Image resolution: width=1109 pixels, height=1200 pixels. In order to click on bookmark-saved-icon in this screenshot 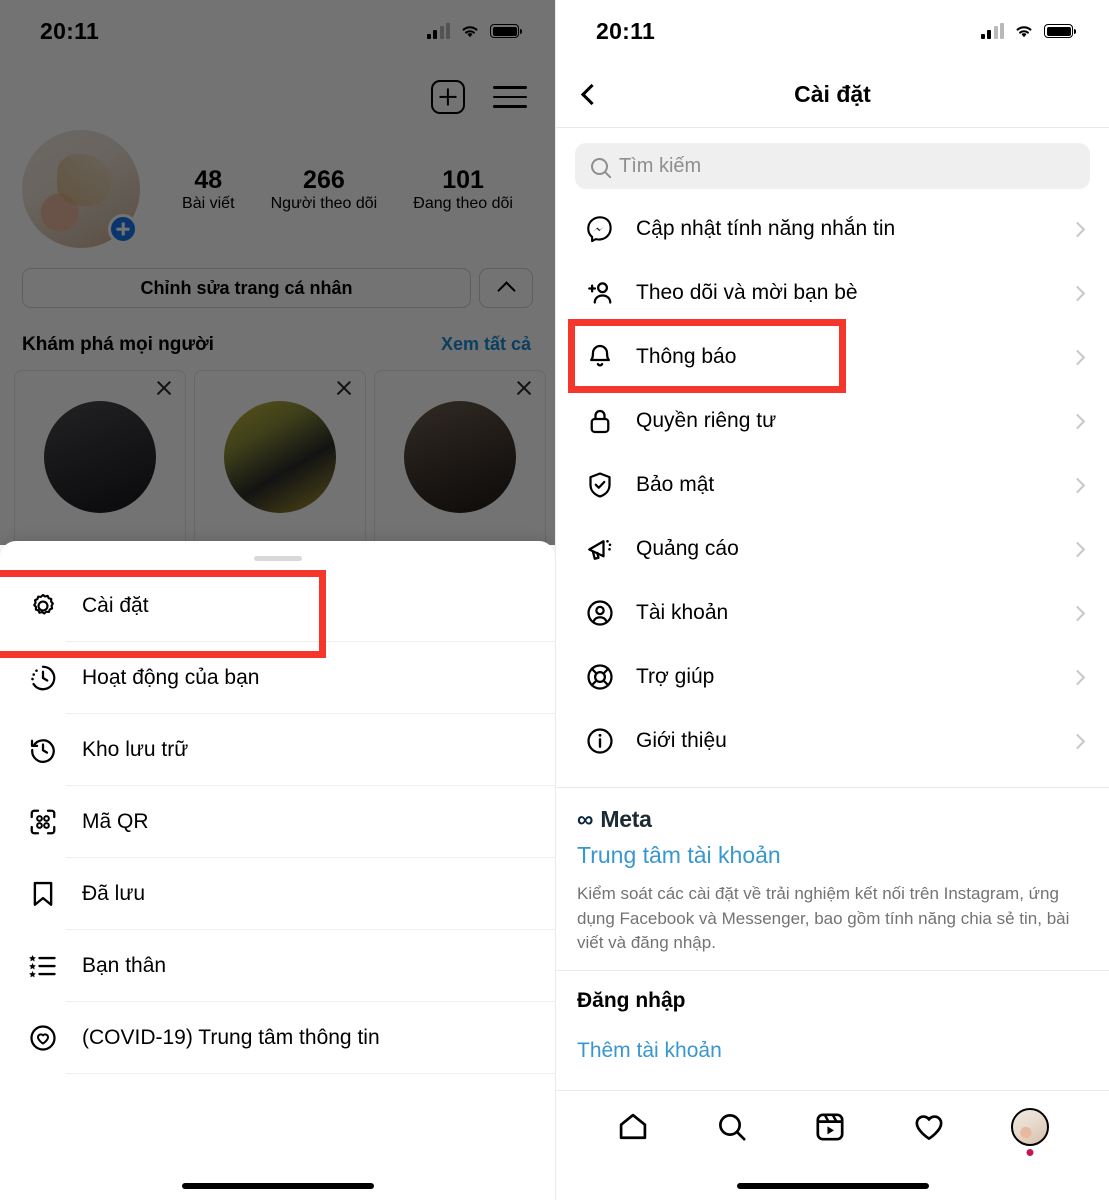, I will do `click(43, 894)`.